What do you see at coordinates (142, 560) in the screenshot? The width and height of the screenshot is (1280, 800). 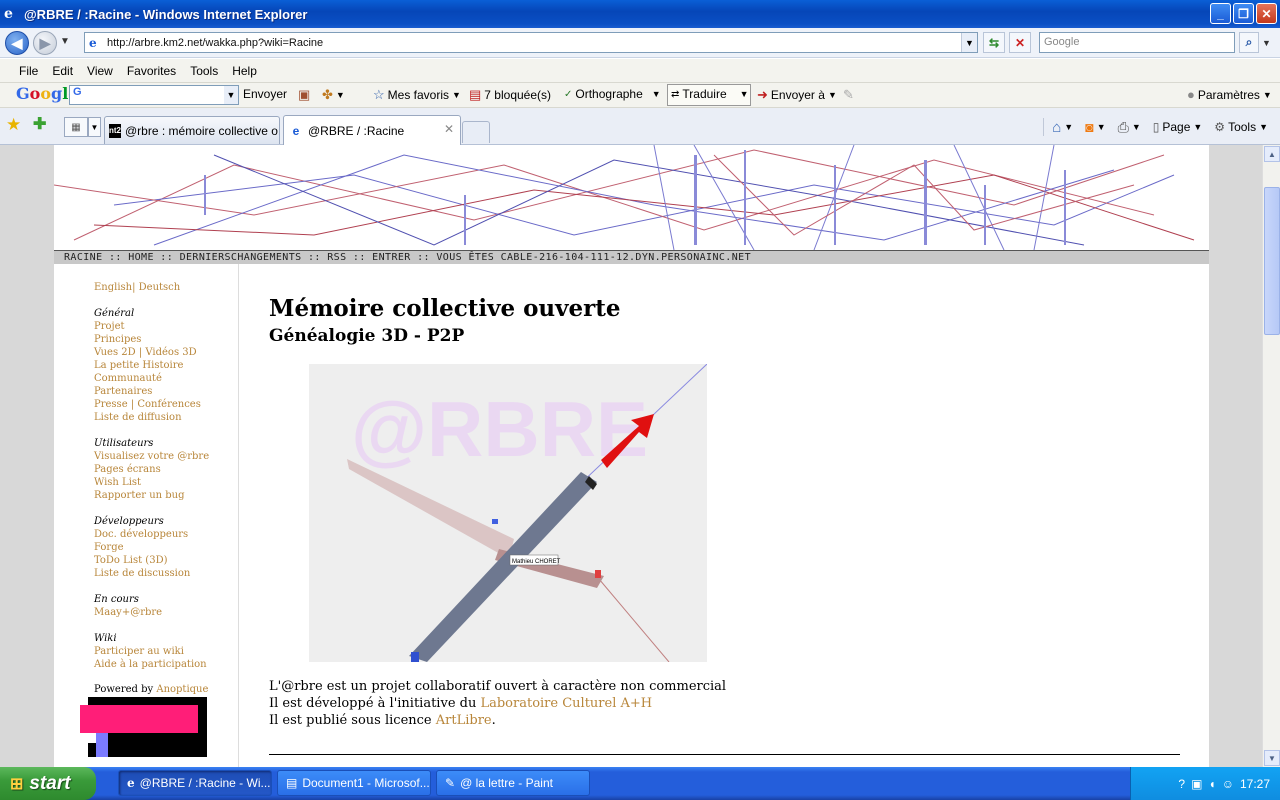 I see `sidebar-item-todo: ToDo List (3D)` at bounding box center [142, 560].